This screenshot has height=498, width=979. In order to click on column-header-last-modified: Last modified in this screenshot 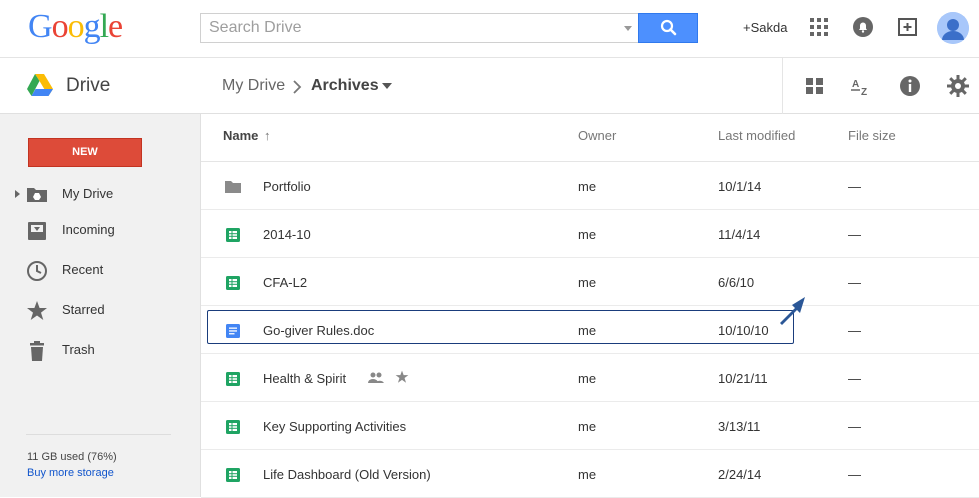, I will do `click(756, 135)`.